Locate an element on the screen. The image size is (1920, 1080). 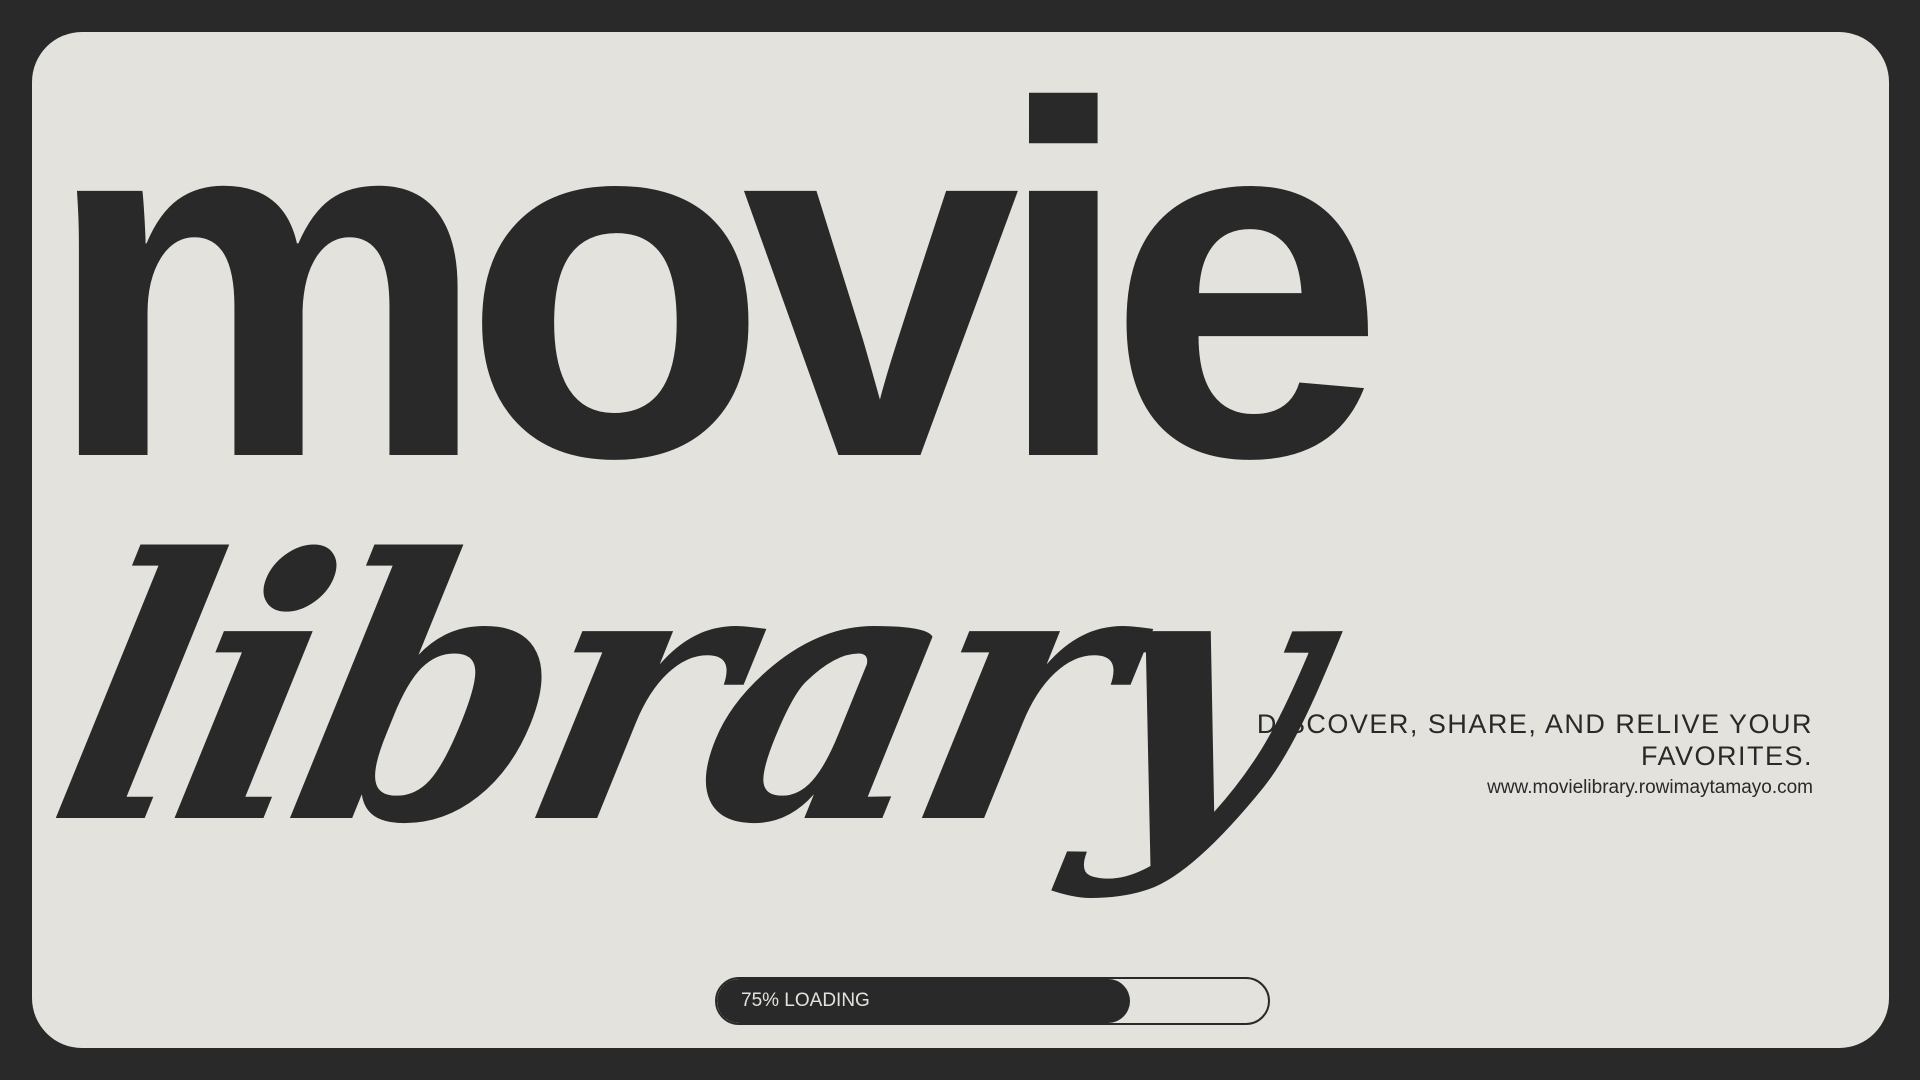
website-url: www.movielibrary.rowimaytamayo.com is located at coordinates (1650, 787).